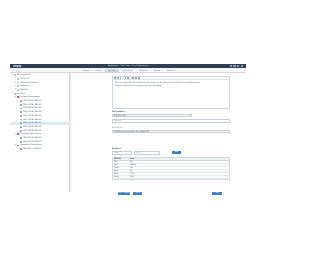 The image size is (320, 256). What do you see at coordinates (32, 138) in the screenshot?
I see `tree-item-label: REQ-0201 B-LINE-001` at bounding box center [32, 138].